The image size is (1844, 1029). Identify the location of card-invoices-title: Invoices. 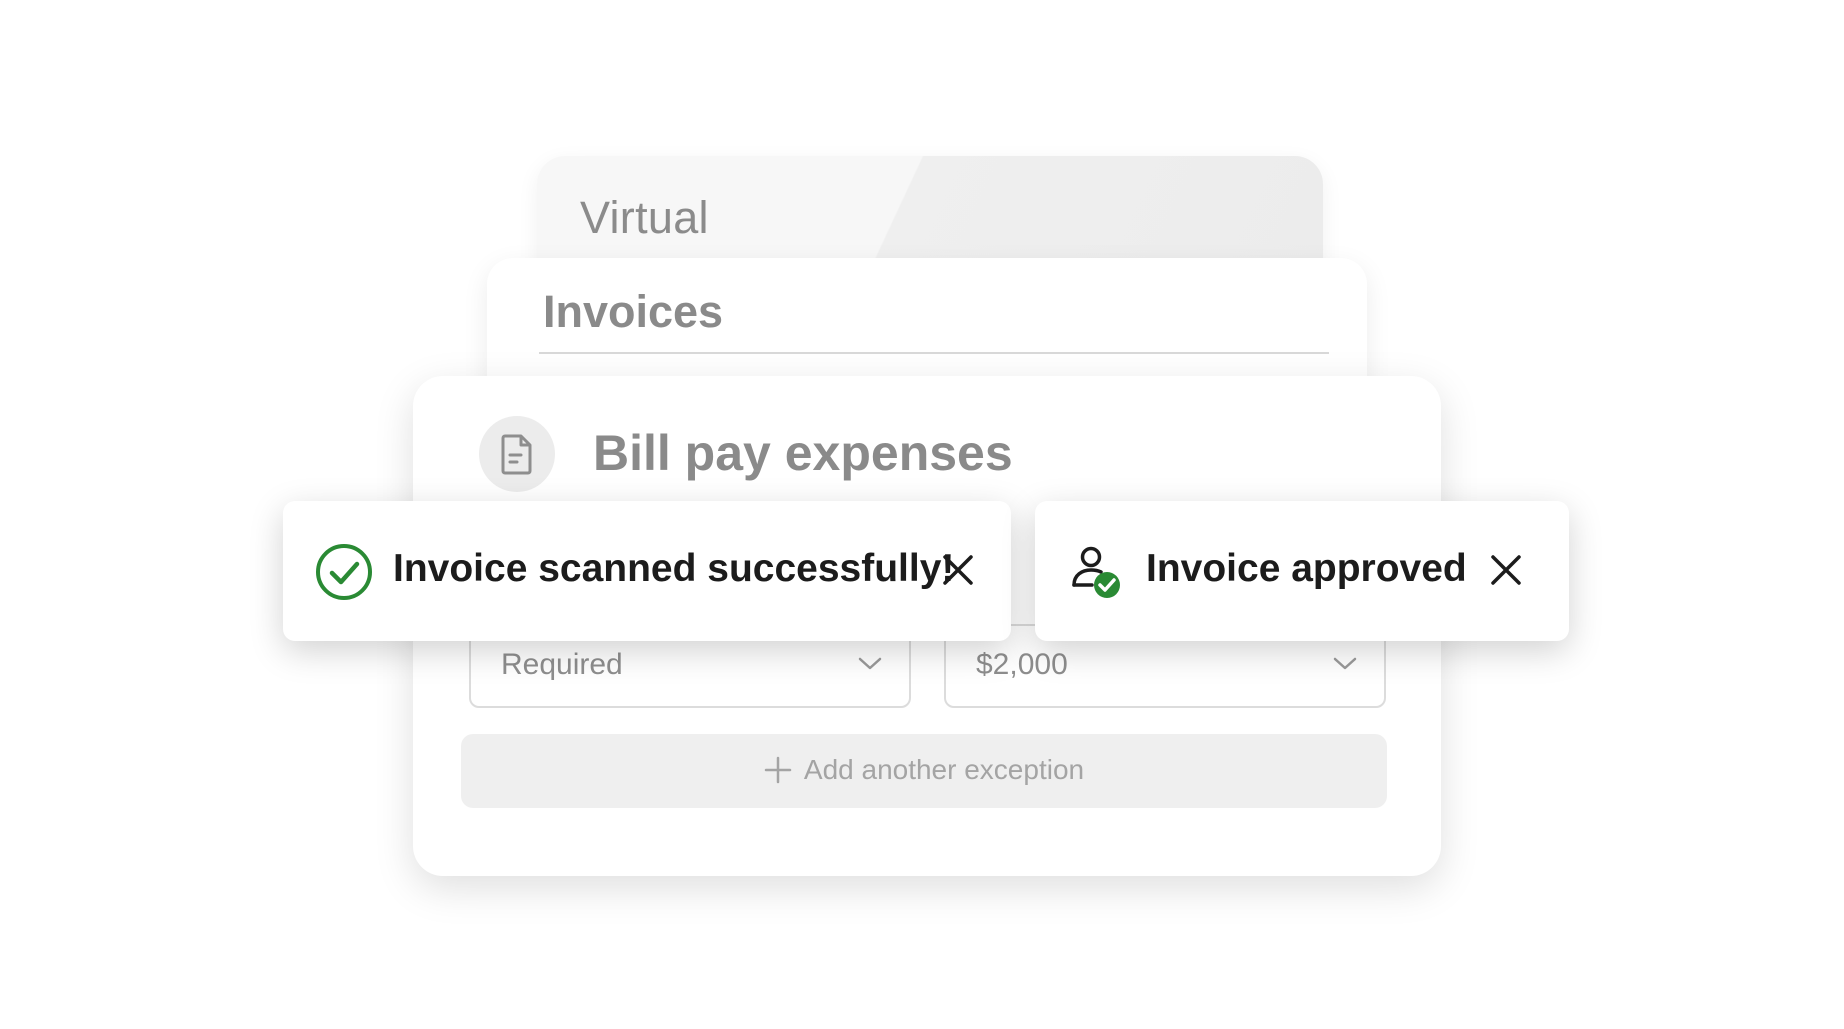
(633, 311).